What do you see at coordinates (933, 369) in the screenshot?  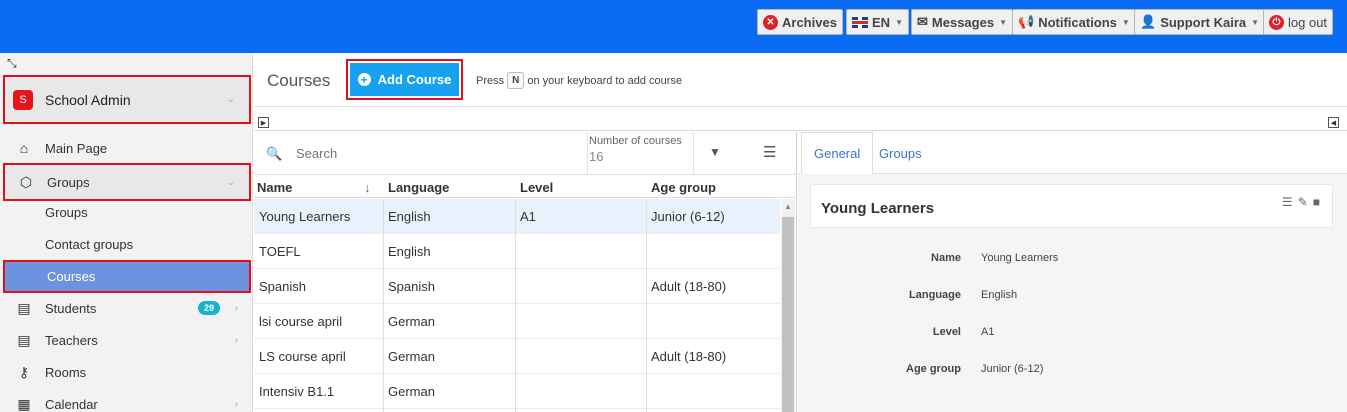 I see `field-label: Age group` at bounding box center [933, 369].